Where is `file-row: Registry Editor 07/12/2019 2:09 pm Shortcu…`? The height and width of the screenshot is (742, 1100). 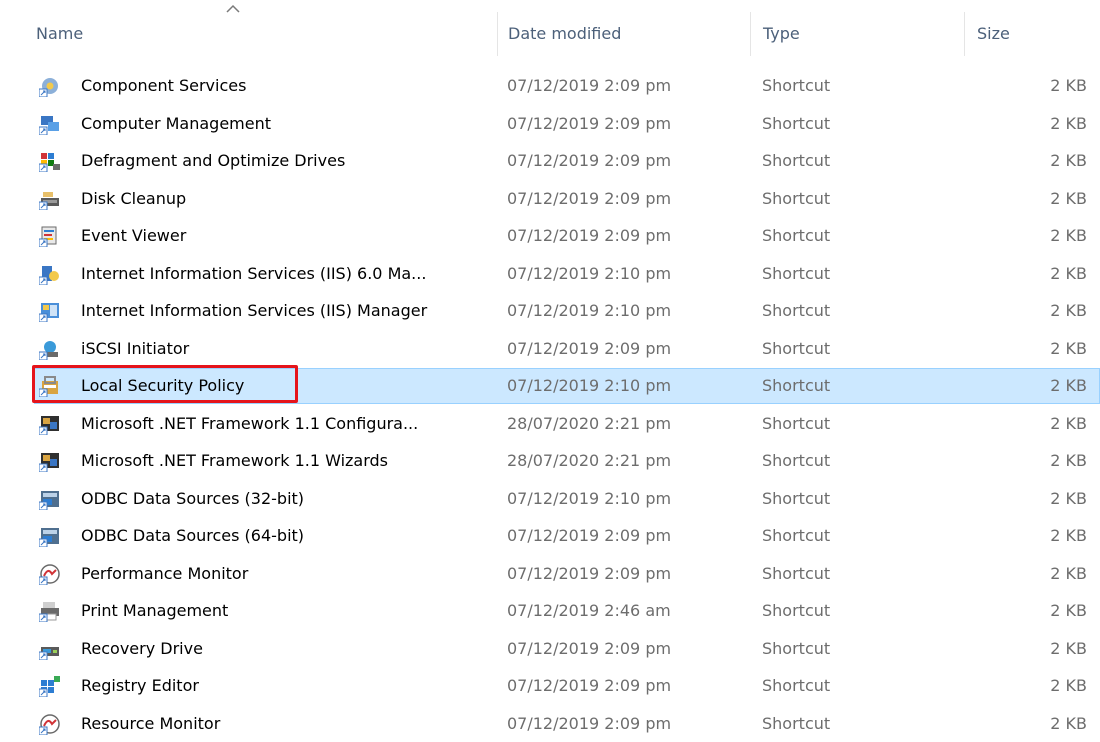 file-row: Registry Editor 07/12/2019 2:09 pm Shortcu… is located at coordinates (567, 686).